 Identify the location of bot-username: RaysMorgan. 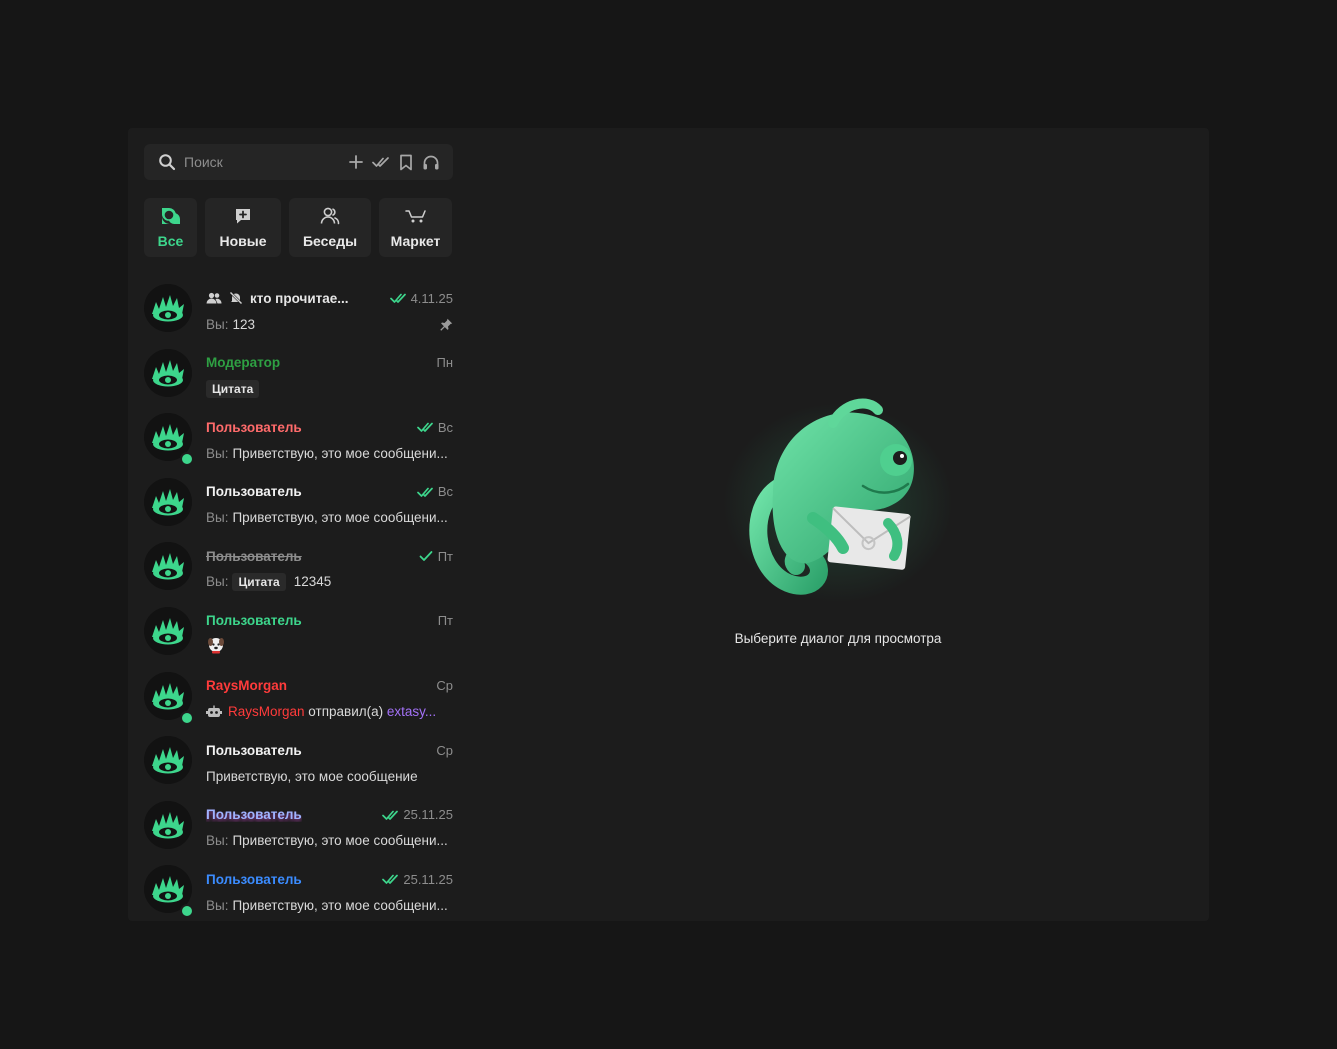
(266, 712).